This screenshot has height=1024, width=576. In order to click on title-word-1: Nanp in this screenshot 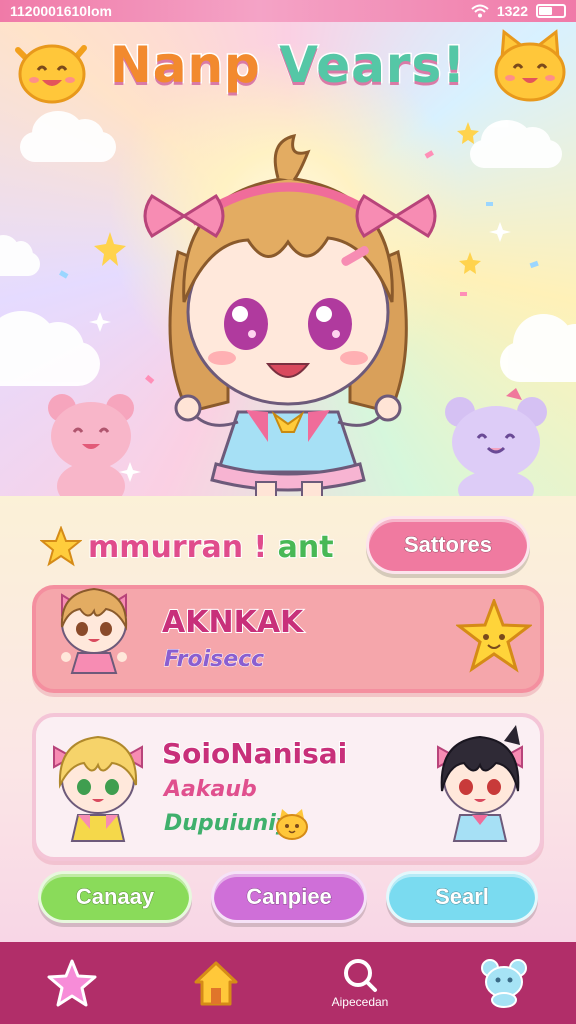, I will do `click(184, 65)`.